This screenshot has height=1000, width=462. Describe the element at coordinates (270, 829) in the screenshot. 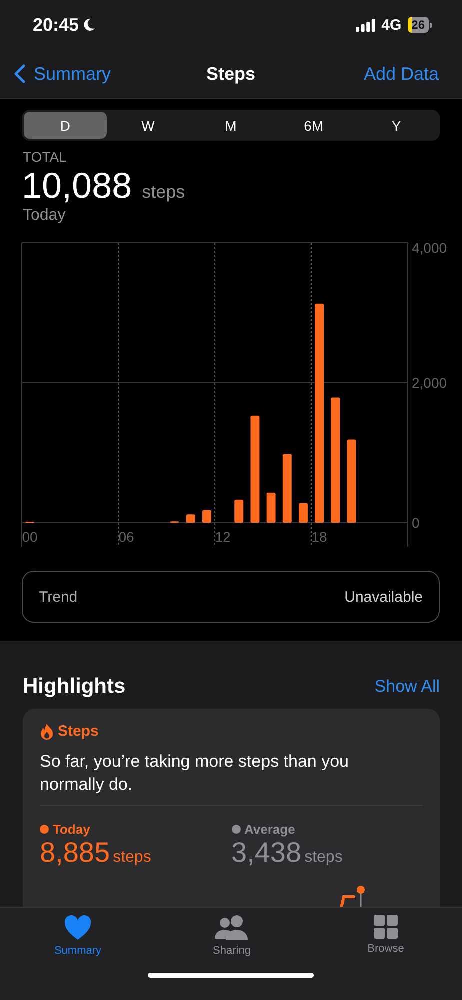

I see `stat-label: Average` at that location.